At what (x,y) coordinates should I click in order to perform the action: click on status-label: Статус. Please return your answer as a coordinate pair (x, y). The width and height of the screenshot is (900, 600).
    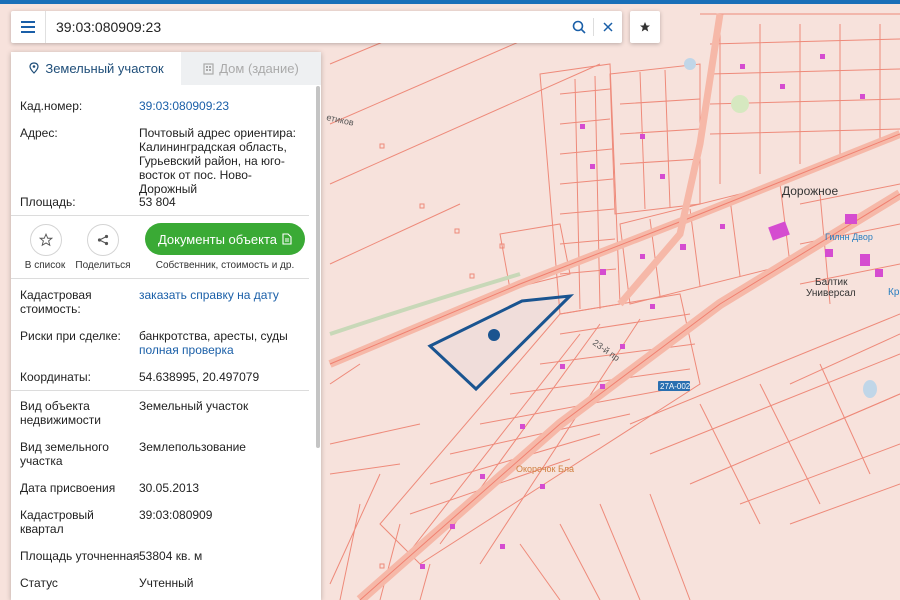
    Looking at the image, I should click on (39, 583).